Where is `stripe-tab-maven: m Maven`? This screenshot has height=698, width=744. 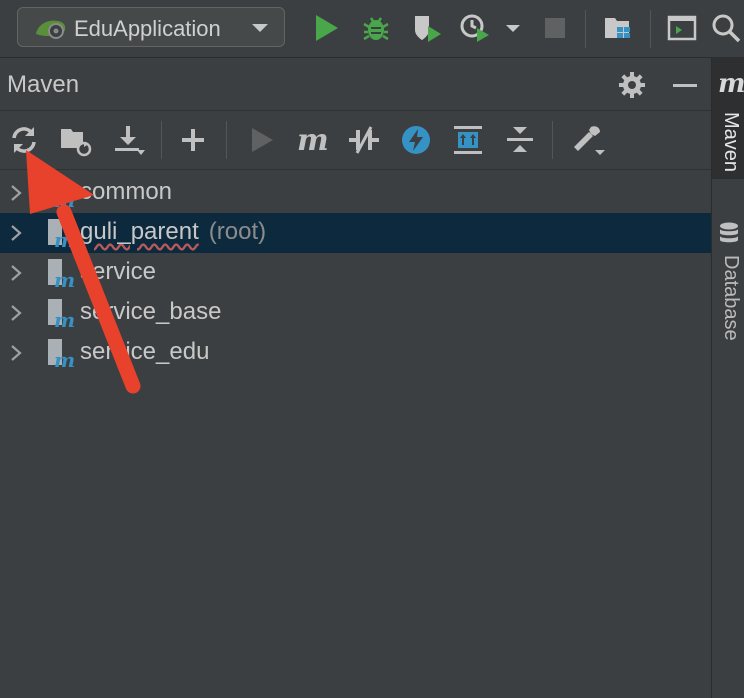
stripe-tab-maven: m Maven is located at coordinates (728, 118).